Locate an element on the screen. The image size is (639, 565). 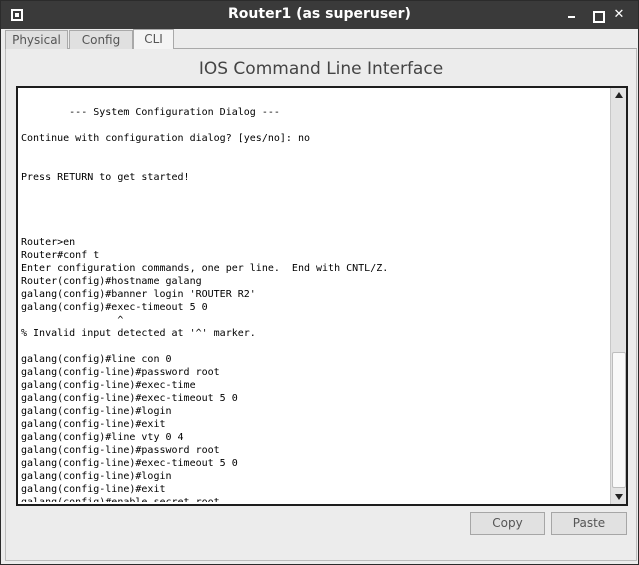
vertical-scrollbar is located at coordinates (618, 296).